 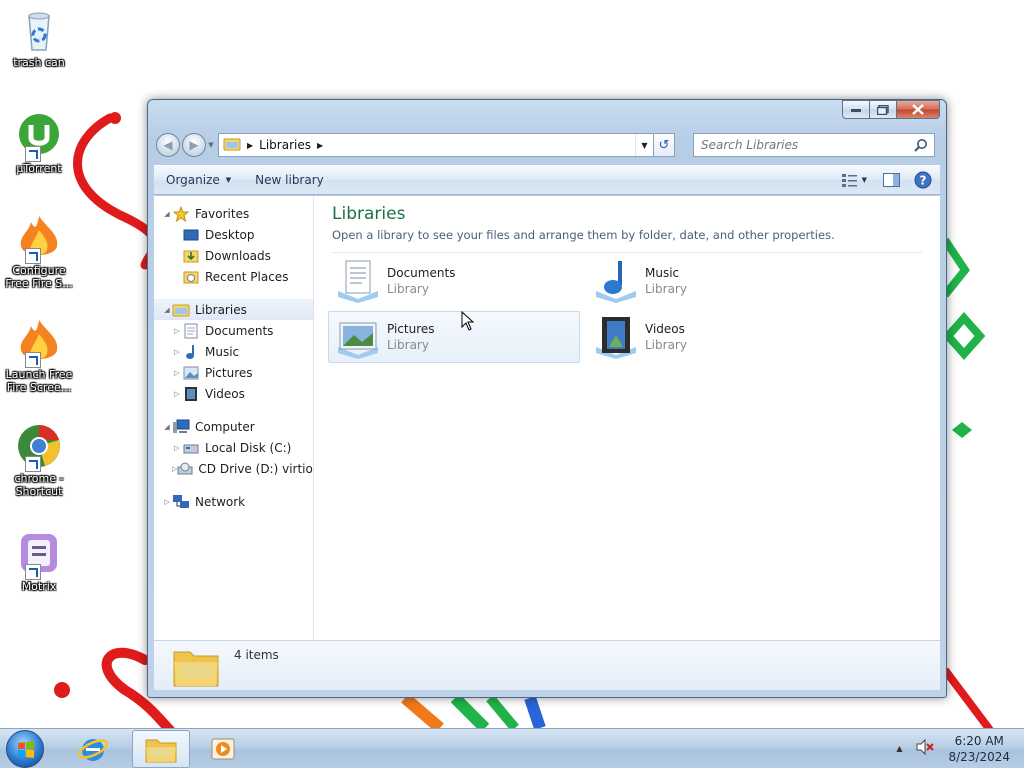 I want to click on organize-button: Organize ▼, so click(x=198, y=180).